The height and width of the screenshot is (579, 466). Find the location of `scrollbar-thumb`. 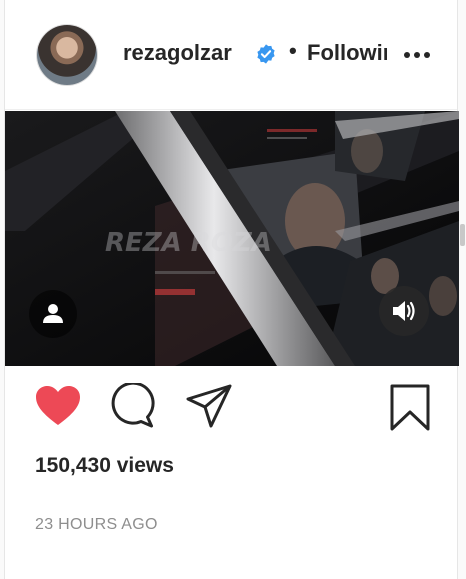

scrollbar-thumb is located at coordinates (462, 235).